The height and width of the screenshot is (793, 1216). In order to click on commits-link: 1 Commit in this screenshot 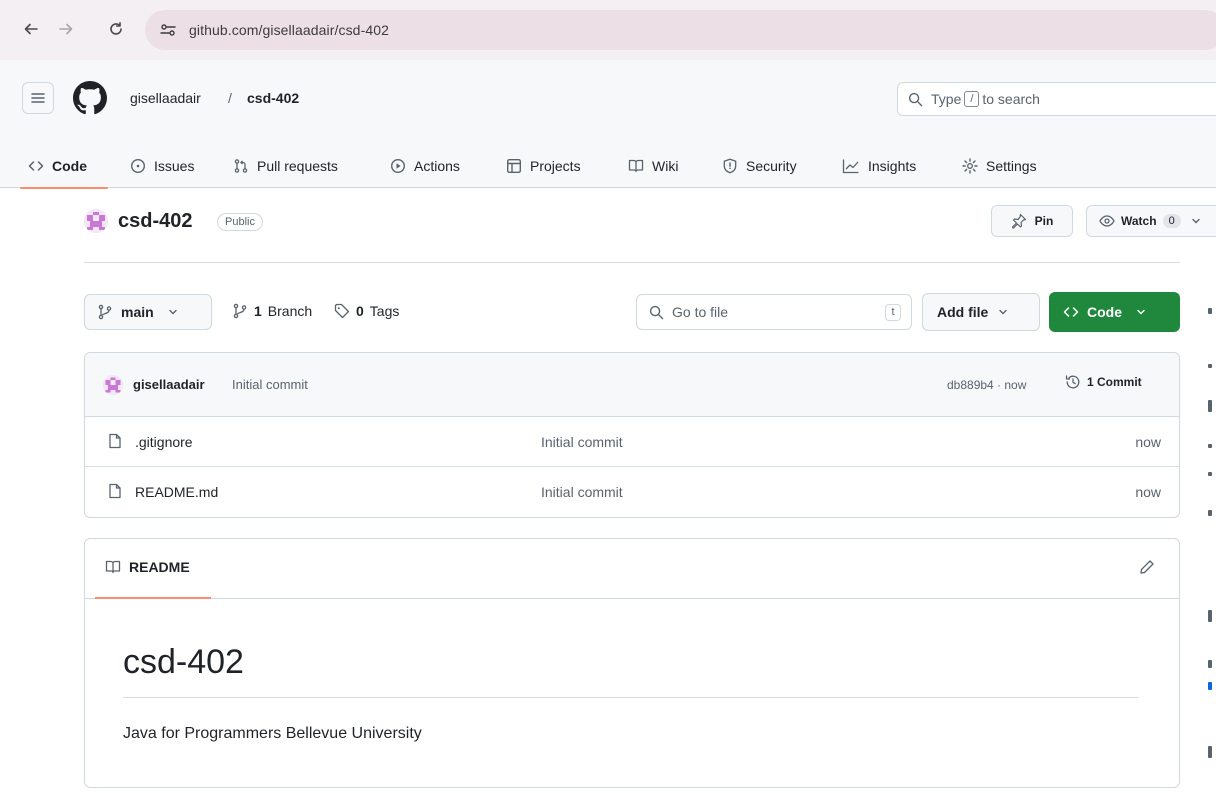, I will do `click(1103, 382)`.